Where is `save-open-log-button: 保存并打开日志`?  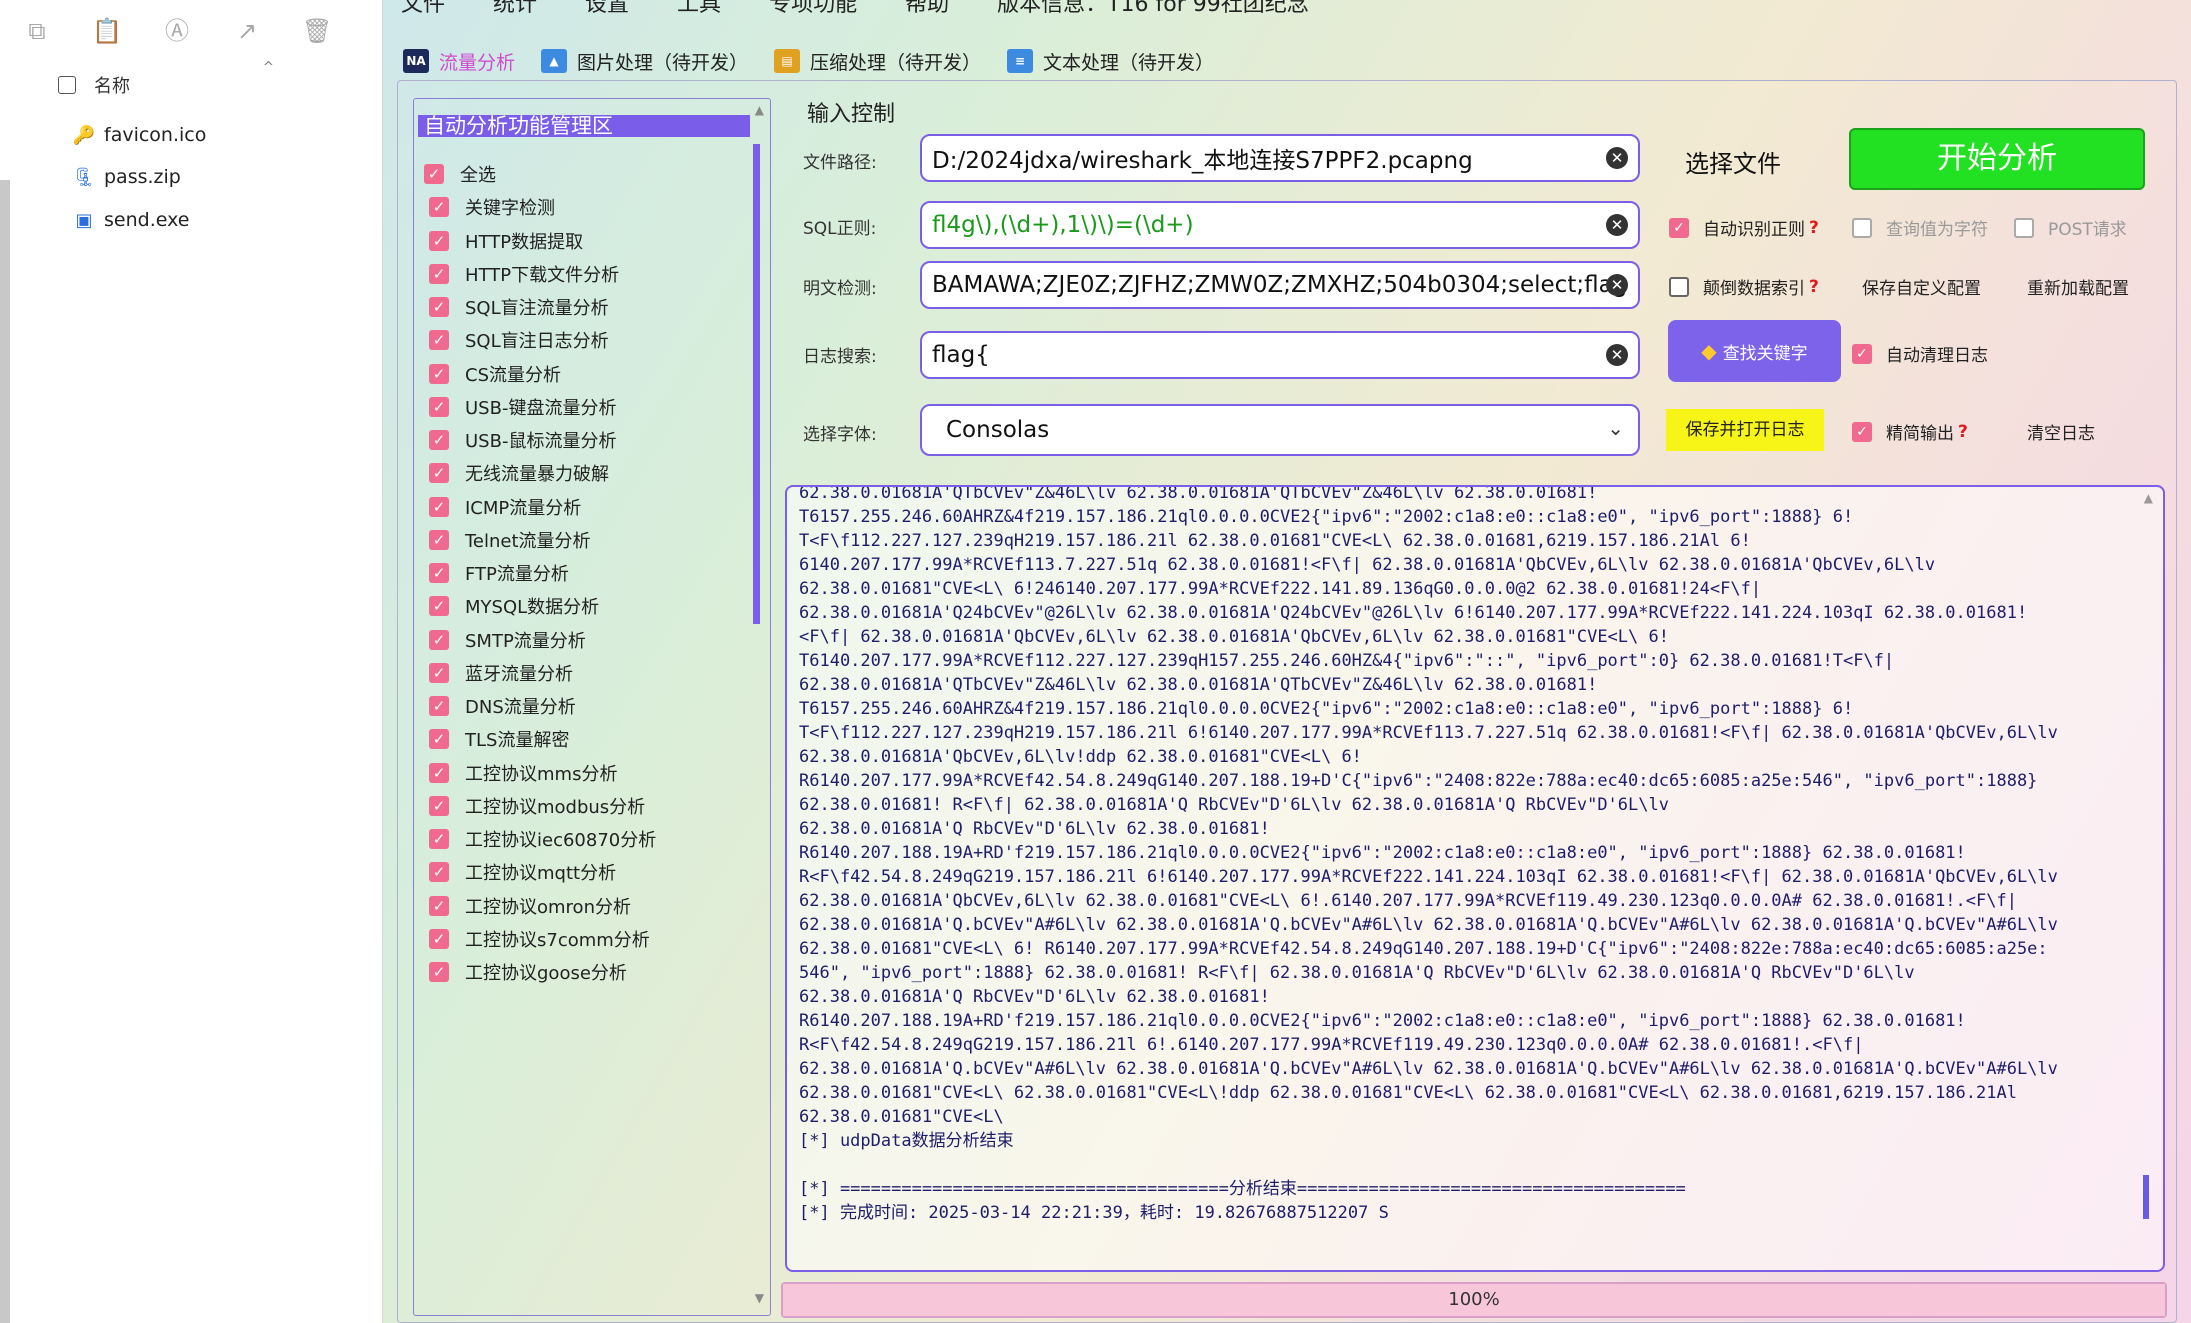 save-open-log-button: 保存并打开日志 is located at coordinates (1745, 430).